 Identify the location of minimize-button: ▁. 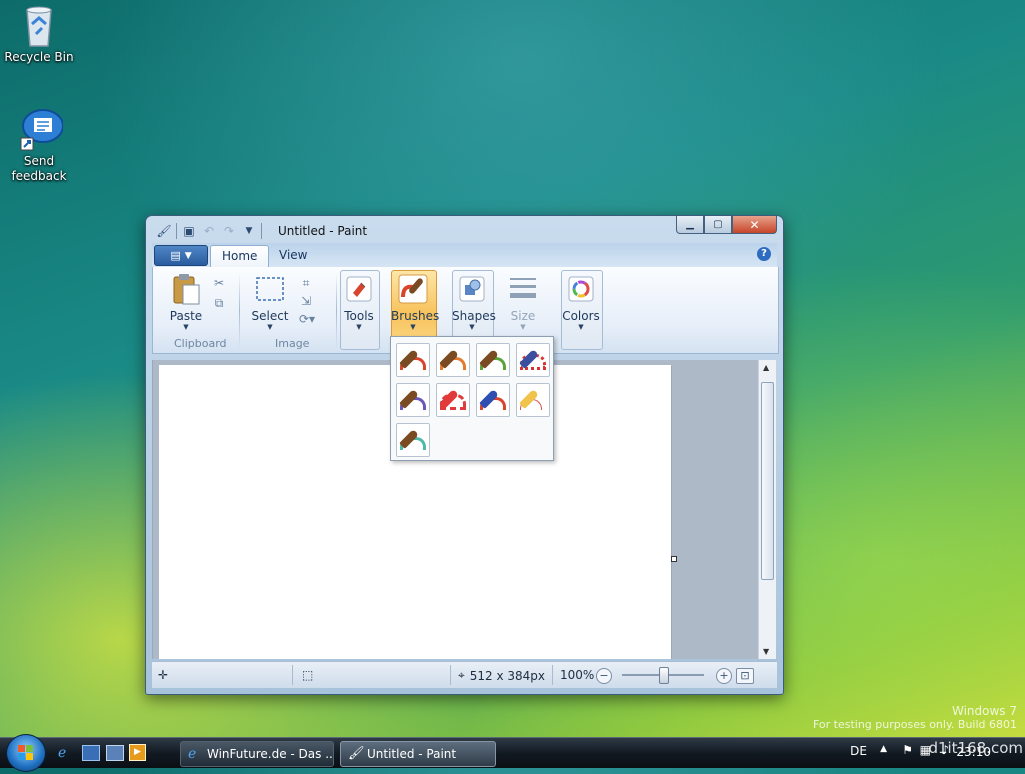
(690, 225).